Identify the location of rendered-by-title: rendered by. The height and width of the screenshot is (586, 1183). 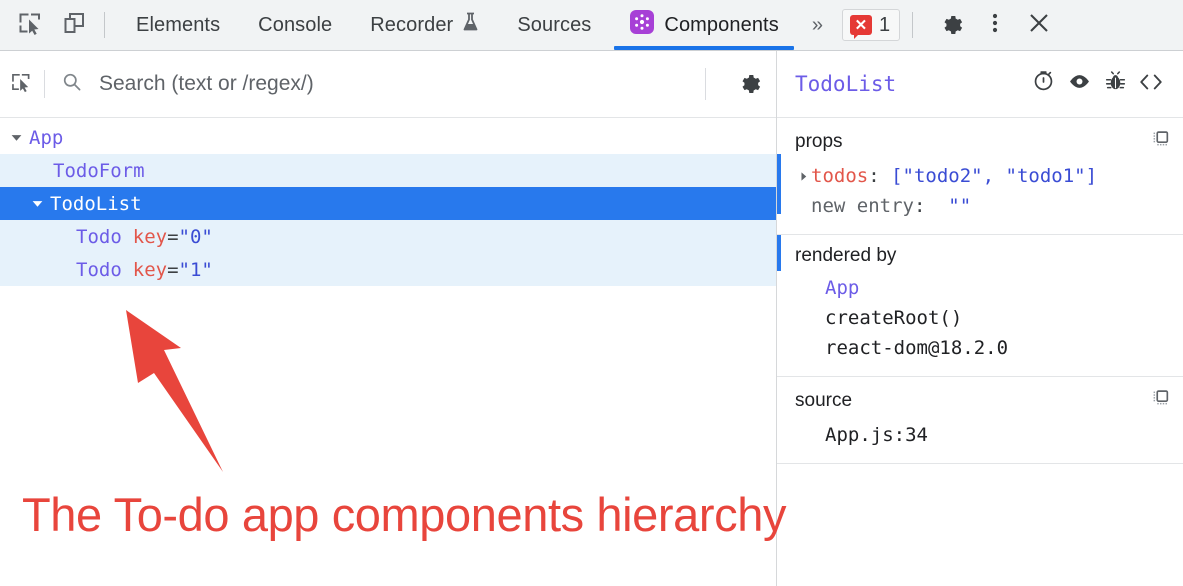
(846, 255).